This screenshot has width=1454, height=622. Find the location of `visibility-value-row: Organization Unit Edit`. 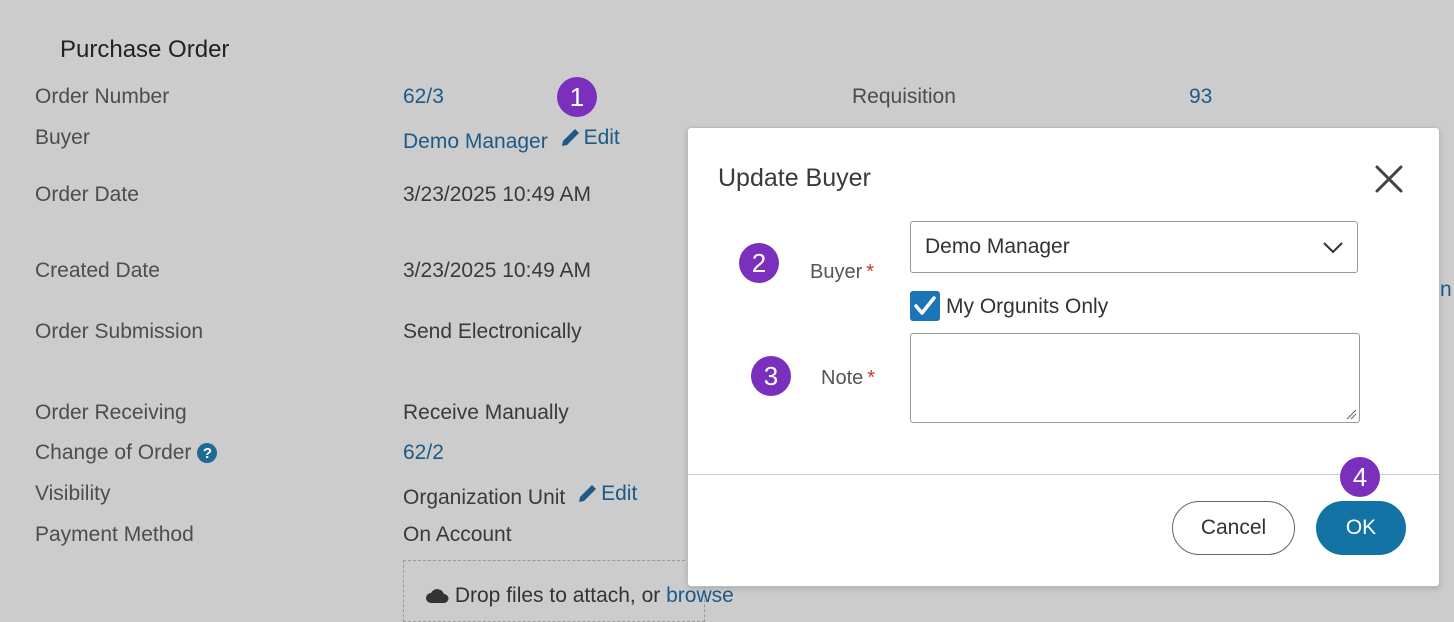

visibility-value-row: Organization Unit Edit is located at coordinates (520, 496).